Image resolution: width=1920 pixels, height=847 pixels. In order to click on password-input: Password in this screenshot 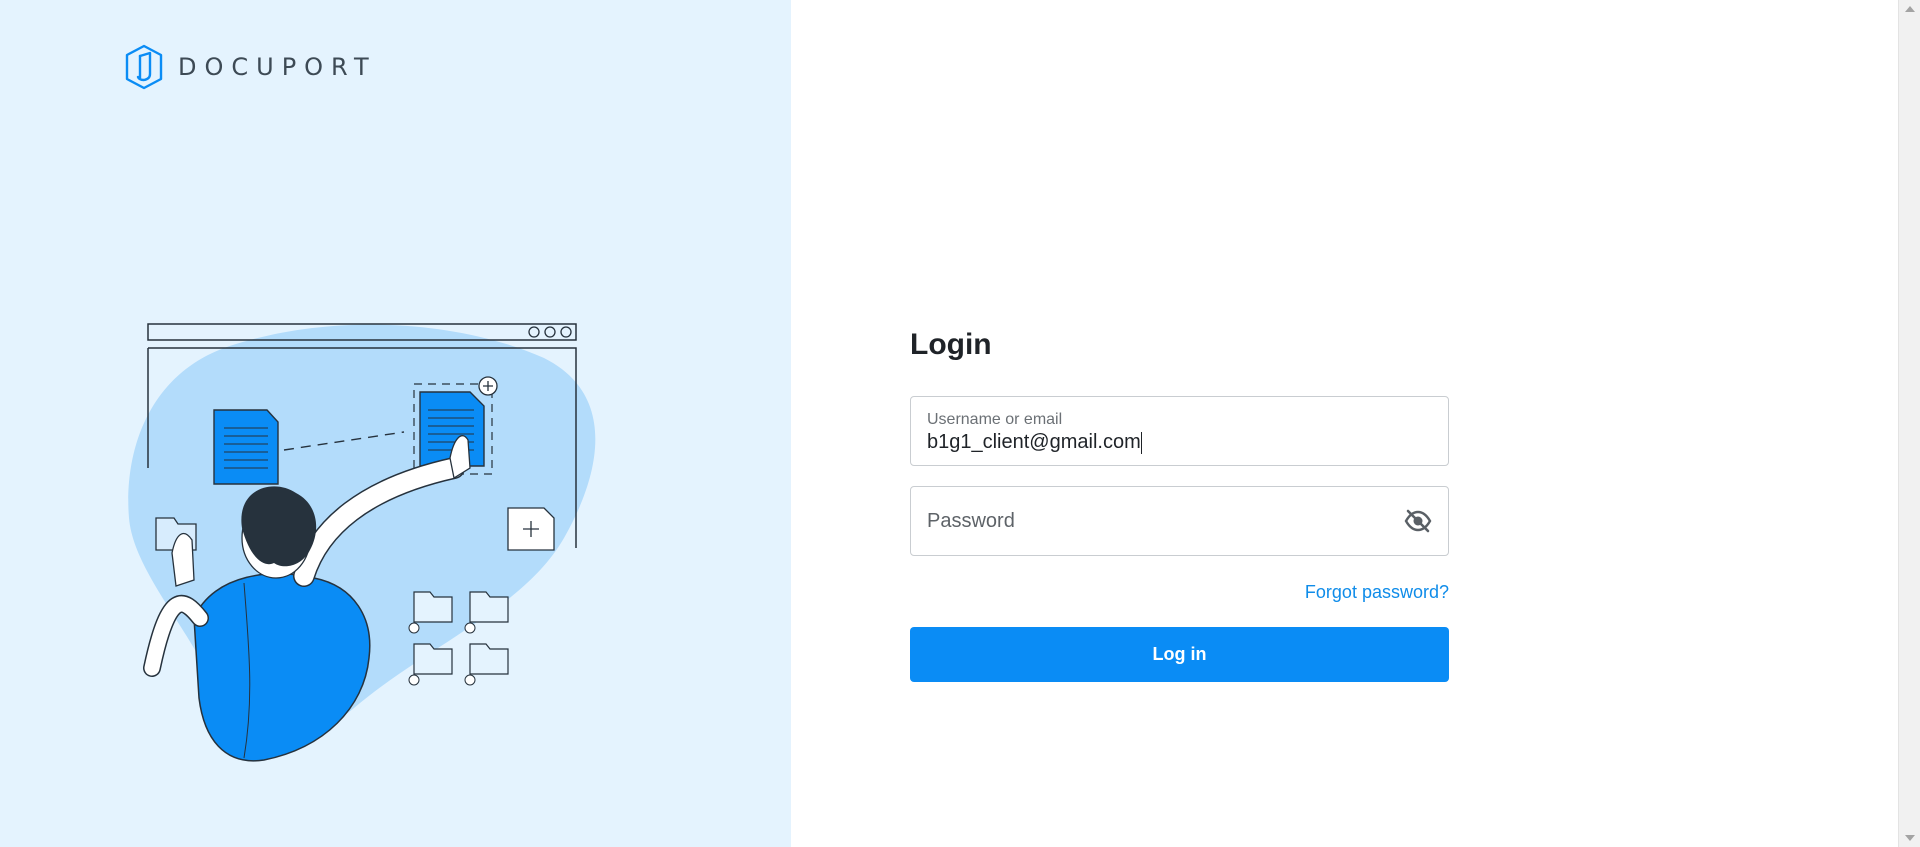, I will do `click(971, 521)`.